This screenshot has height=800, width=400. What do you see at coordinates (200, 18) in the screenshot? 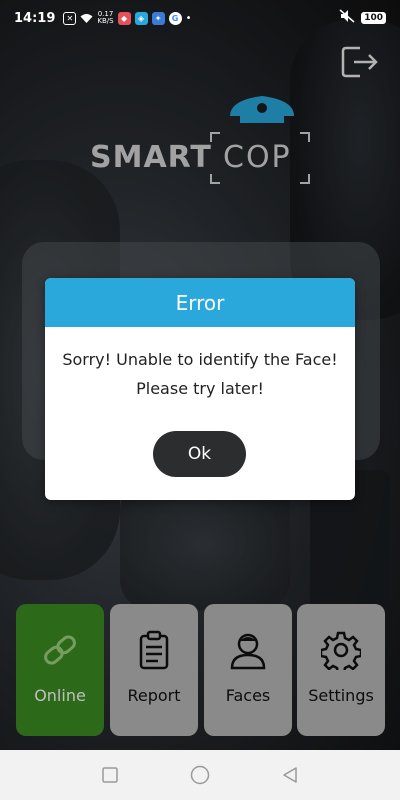
I see `status-bar: 14:19 ✕ 0.17 KB/S ◆ ◈ ✦ G • 100` at bounding box center [200, 18].